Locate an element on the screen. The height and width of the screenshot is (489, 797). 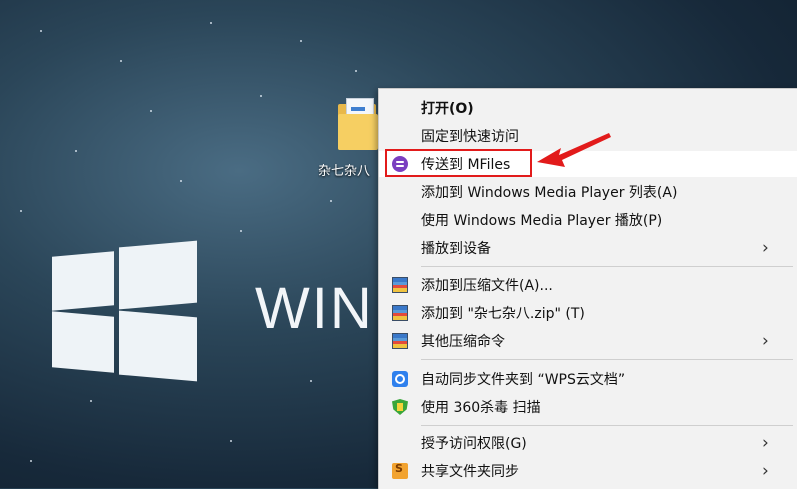
folder-label: 杂七杂八 is located at coordinates (348, 169).